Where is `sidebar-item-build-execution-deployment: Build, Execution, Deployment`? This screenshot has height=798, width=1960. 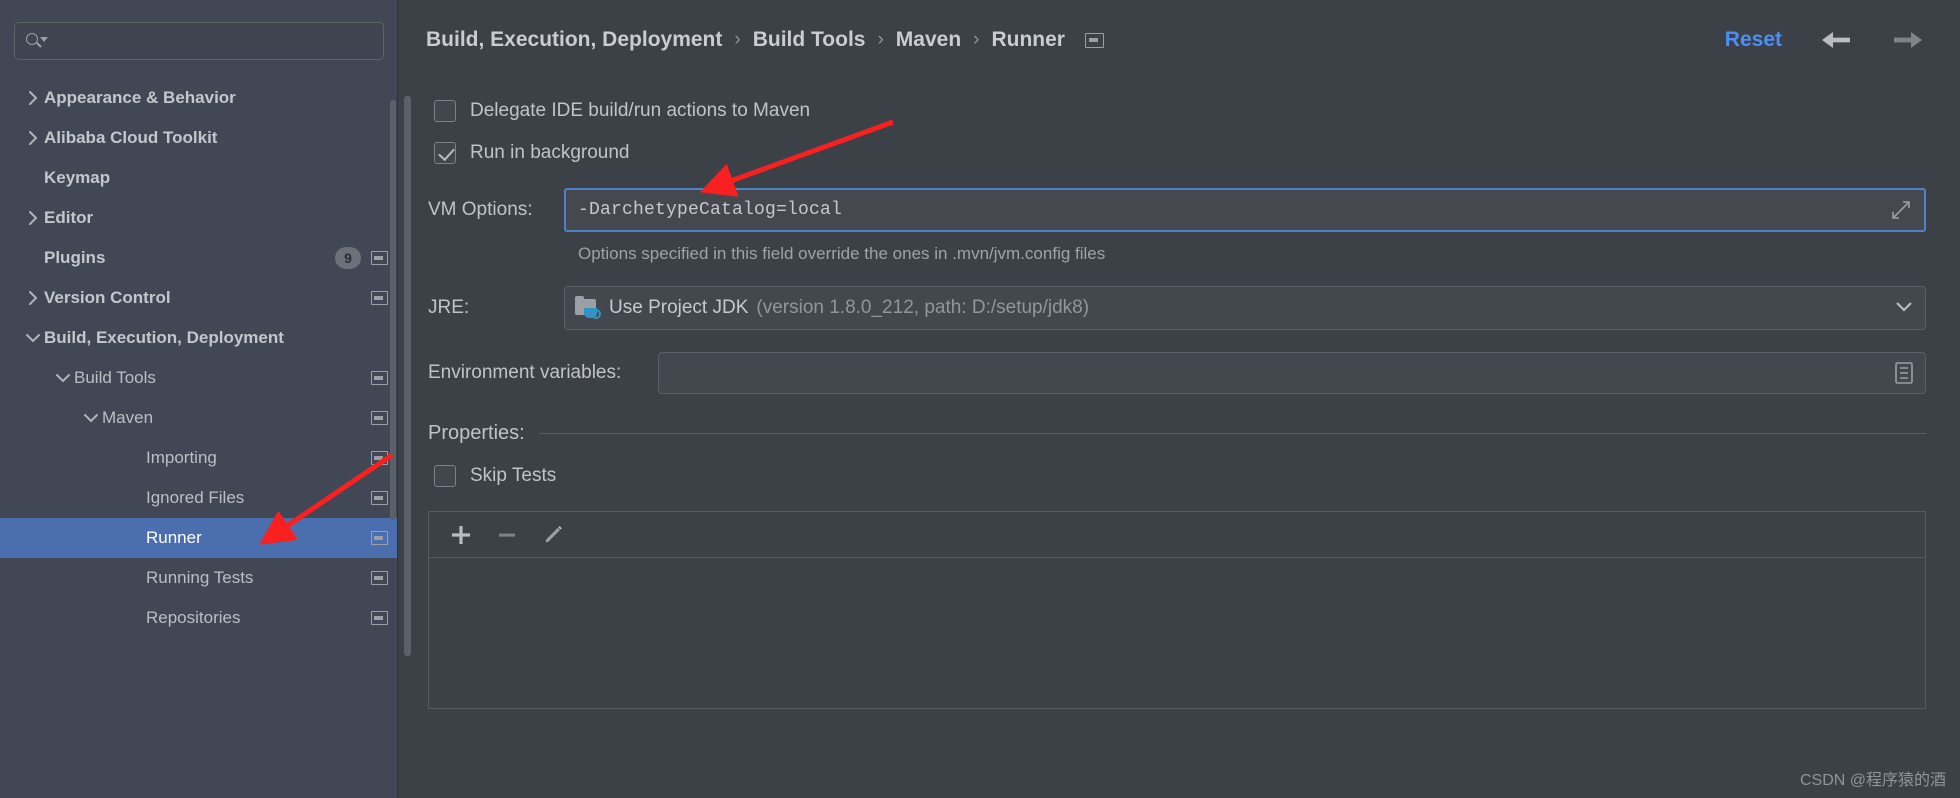 sidebar-item-build-execution-deployment: Build, Execution, Deployment is located at coordinates (199, 338).